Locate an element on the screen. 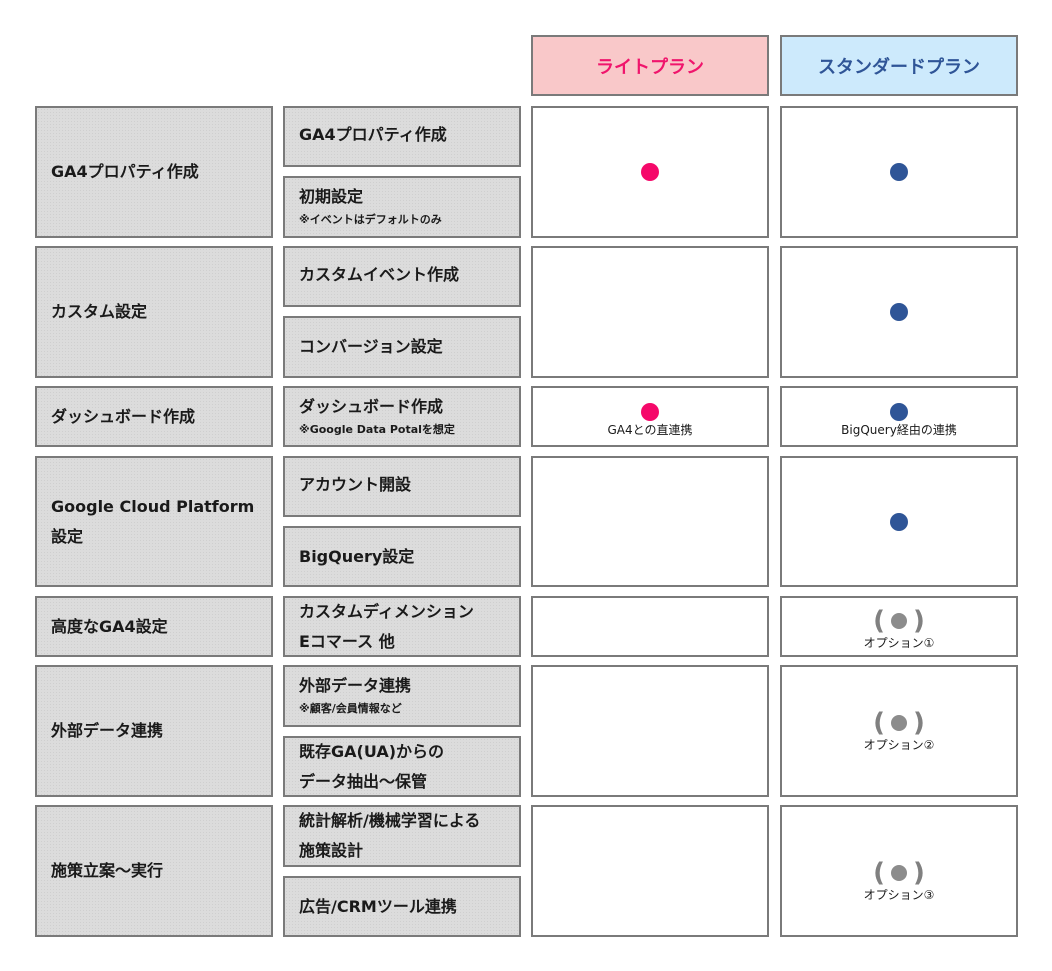 This screenshot has height=971, width=1052. category-ga4-property: GA4プロパティ作成 is located at coordinates (154, 172).